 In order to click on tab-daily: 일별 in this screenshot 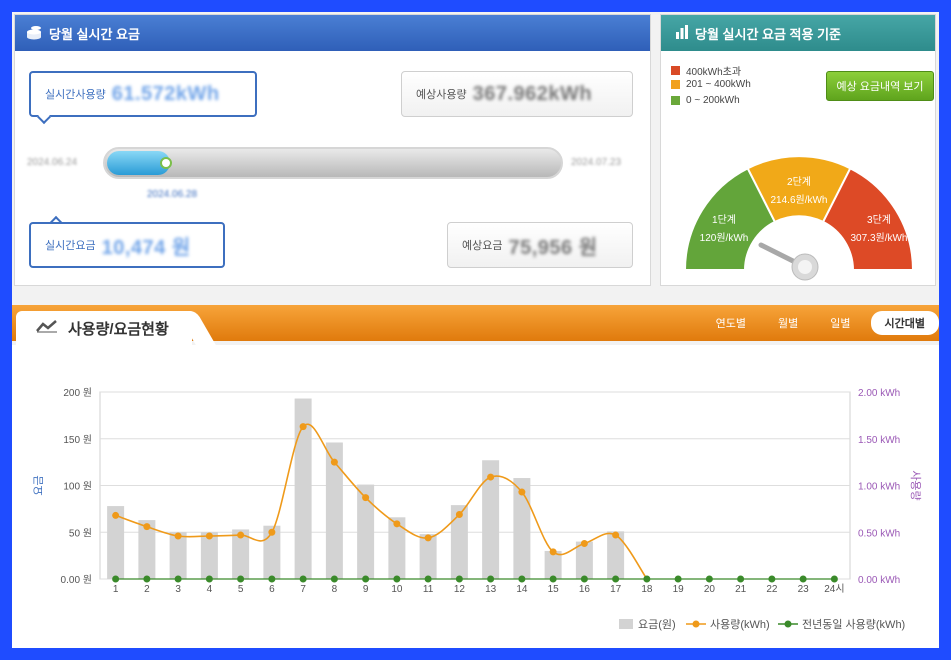, I will do `click(840, 323)`.